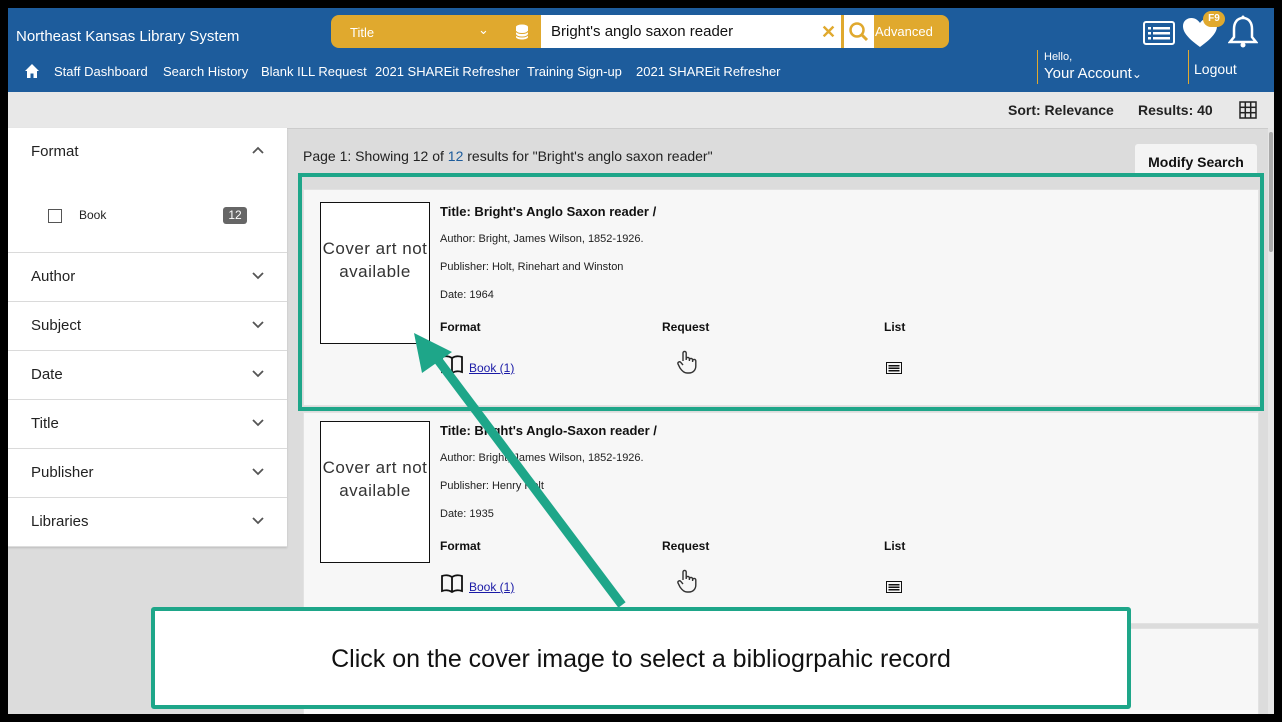 Image resolution: width=1282 pixels, height=722 pixels. I want to click on hello-label: Hello,, so click(1058, 57).